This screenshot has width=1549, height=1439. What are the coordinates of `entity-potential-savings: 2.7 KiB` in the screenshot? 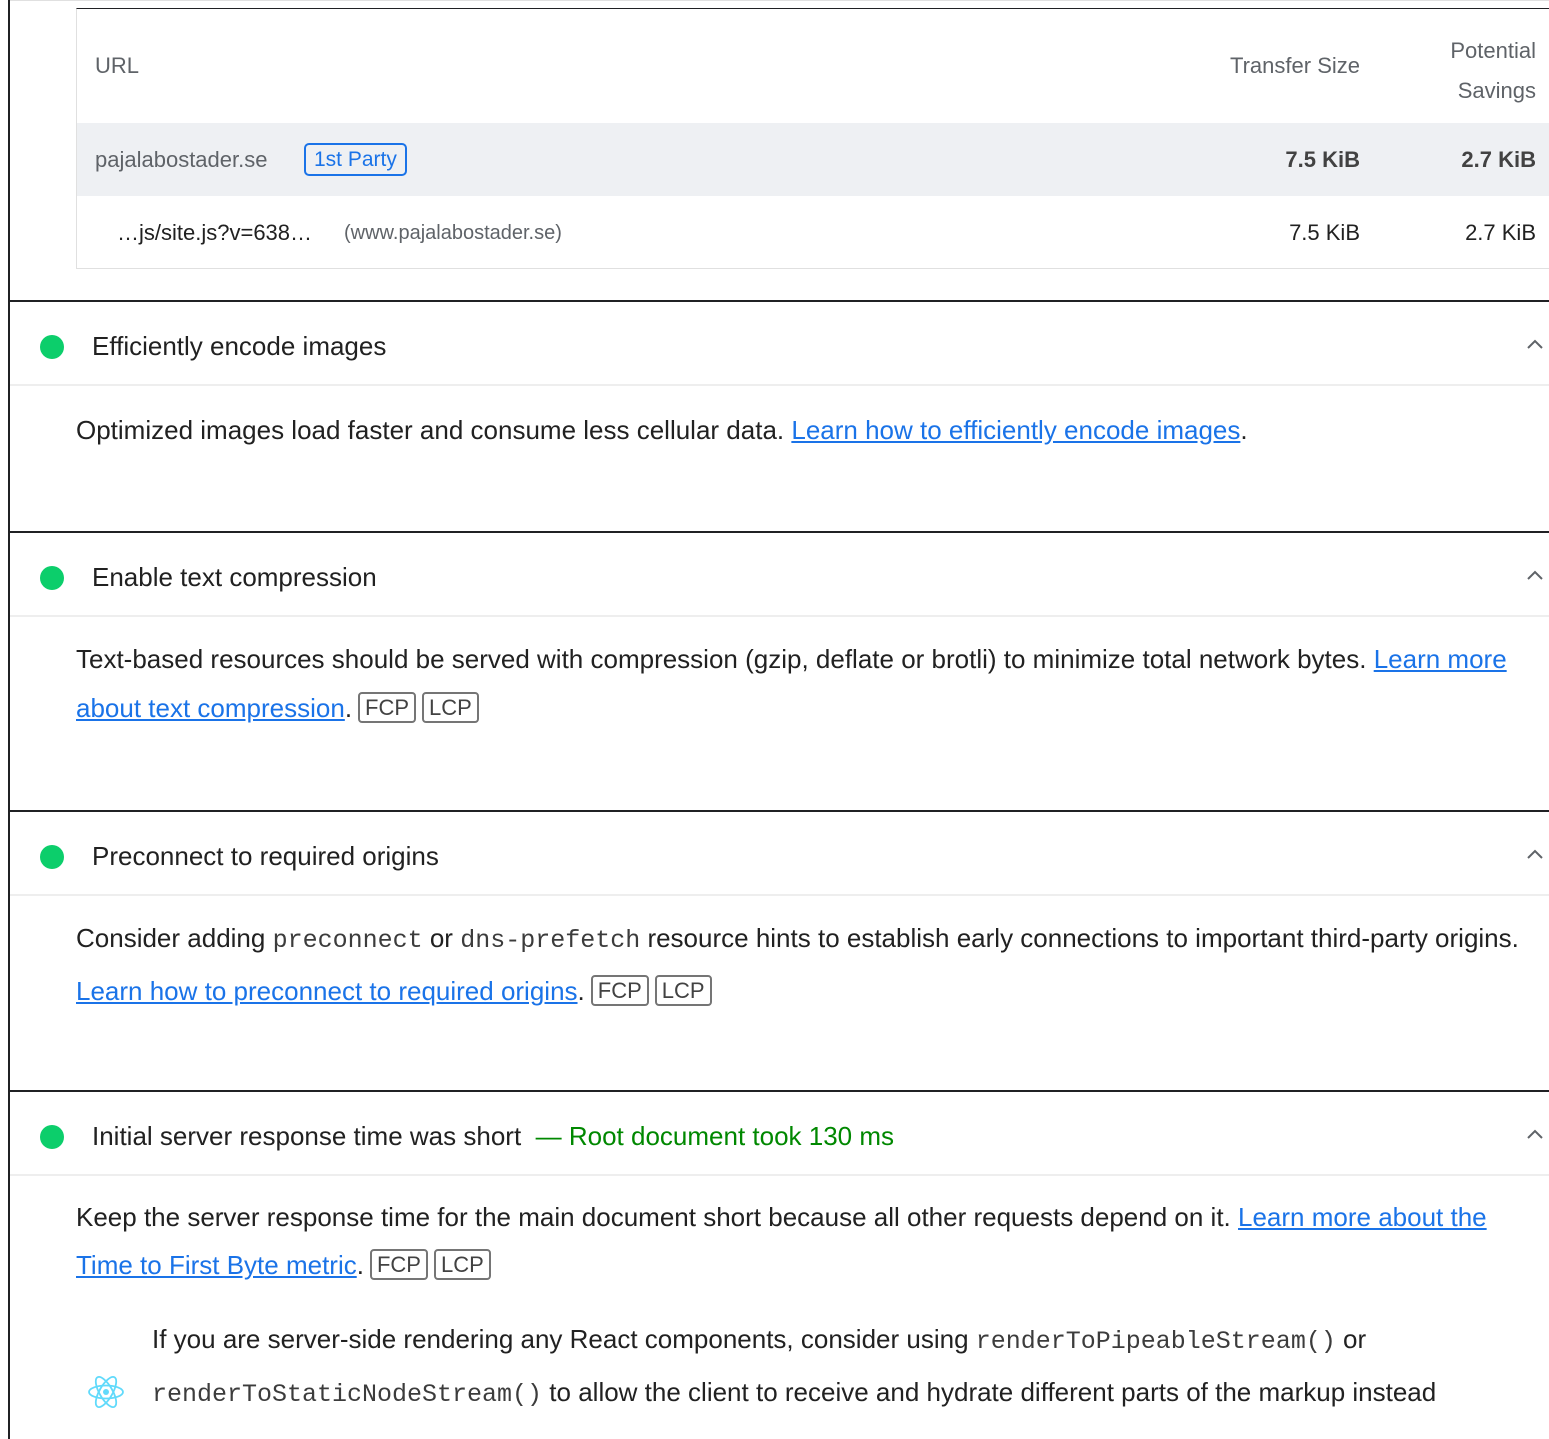 It's located at (1498, 159).